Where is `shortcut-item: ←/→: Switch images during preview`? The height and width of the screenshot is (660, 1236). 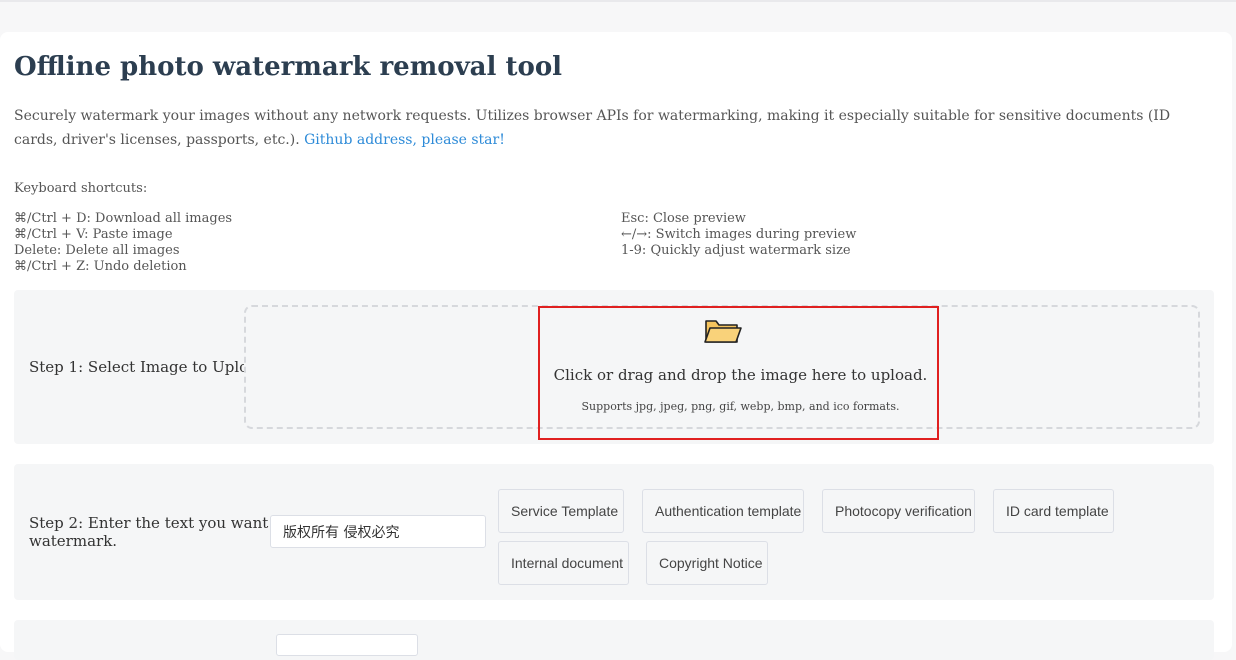
shortcut-item: ←/→: Switch images during preview is located at coordinates (739, 234).